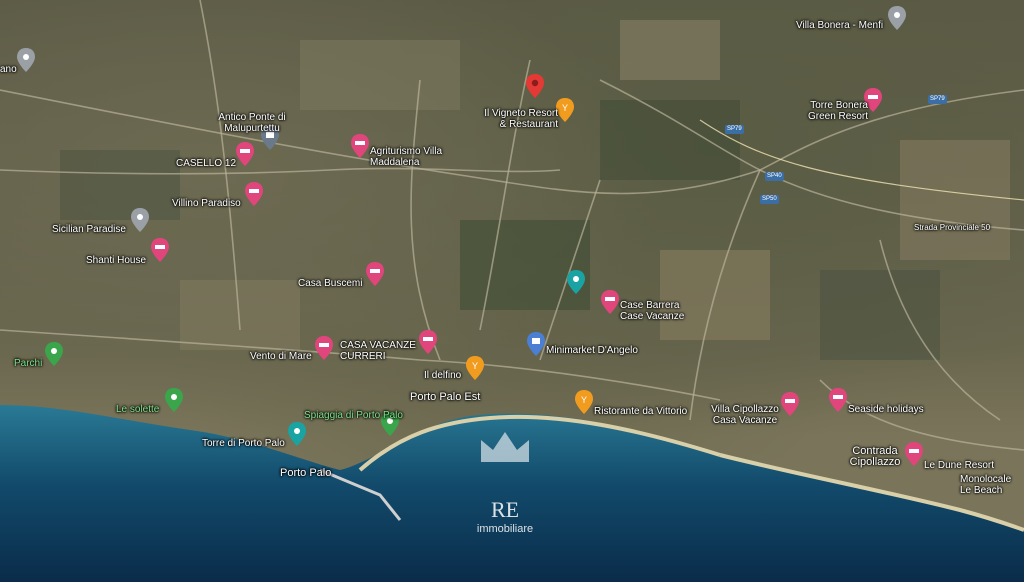 Image resolution: width=1024 pixels, height=582 pixels. I want to click on beach-pin-icon, so click(174, 400).